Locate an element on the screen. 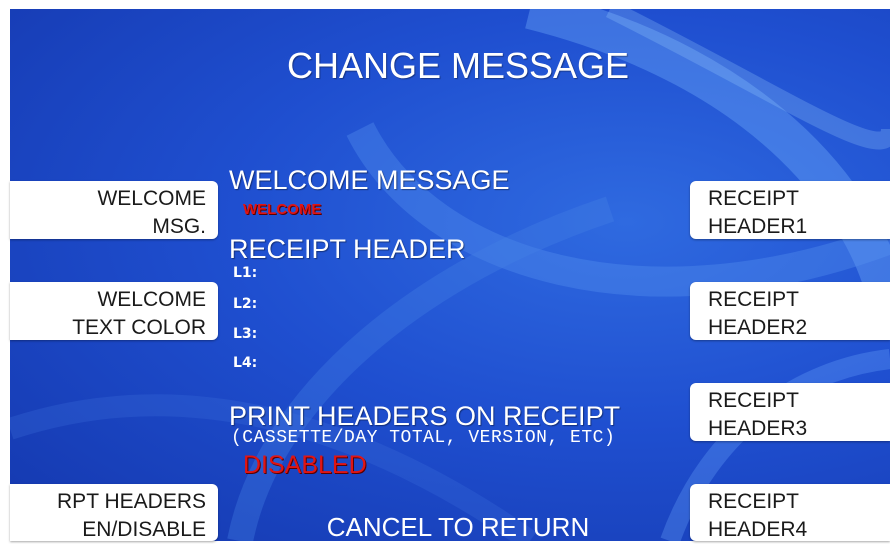  print-headers-subtext: (CASSETTE/DAY TOTAL, VERSION, ETC) is located at coordinates (423, 438).